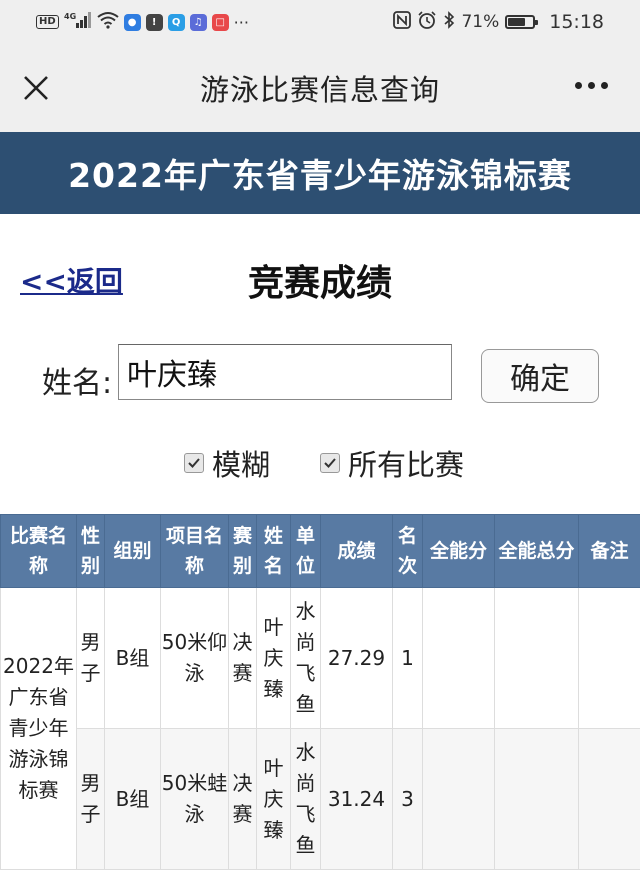 Image resolution: width=640 pixels, height=878 pixels. What do you see at coordinates (522, 22) in the screenshot?
I see `battery-icon` at bounding box center [522, 22].